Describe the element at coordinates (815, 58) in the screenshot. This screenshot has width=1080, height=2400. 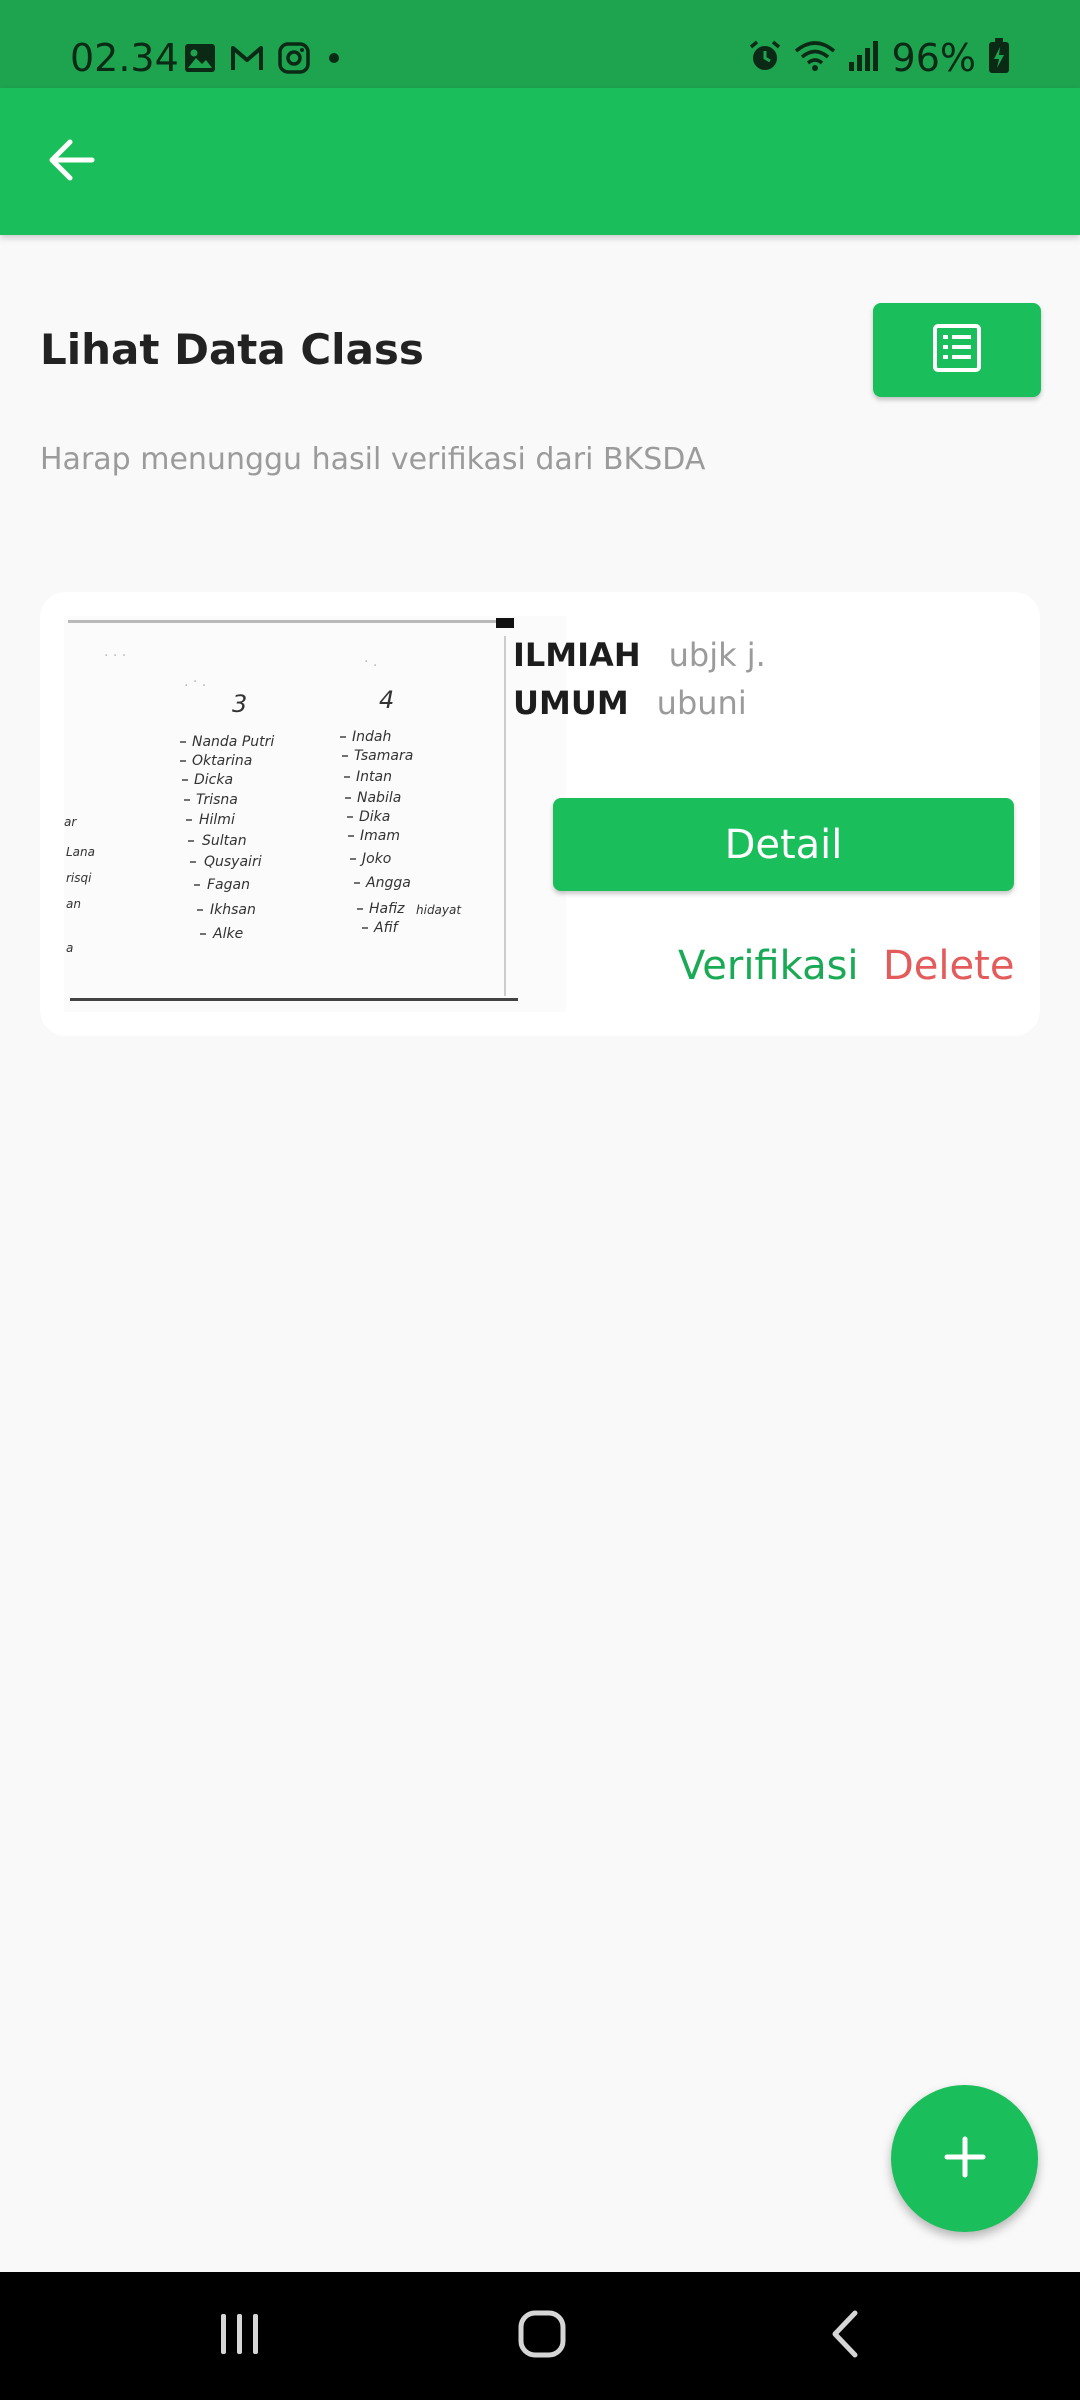
I see `wifi-icon` at that location.